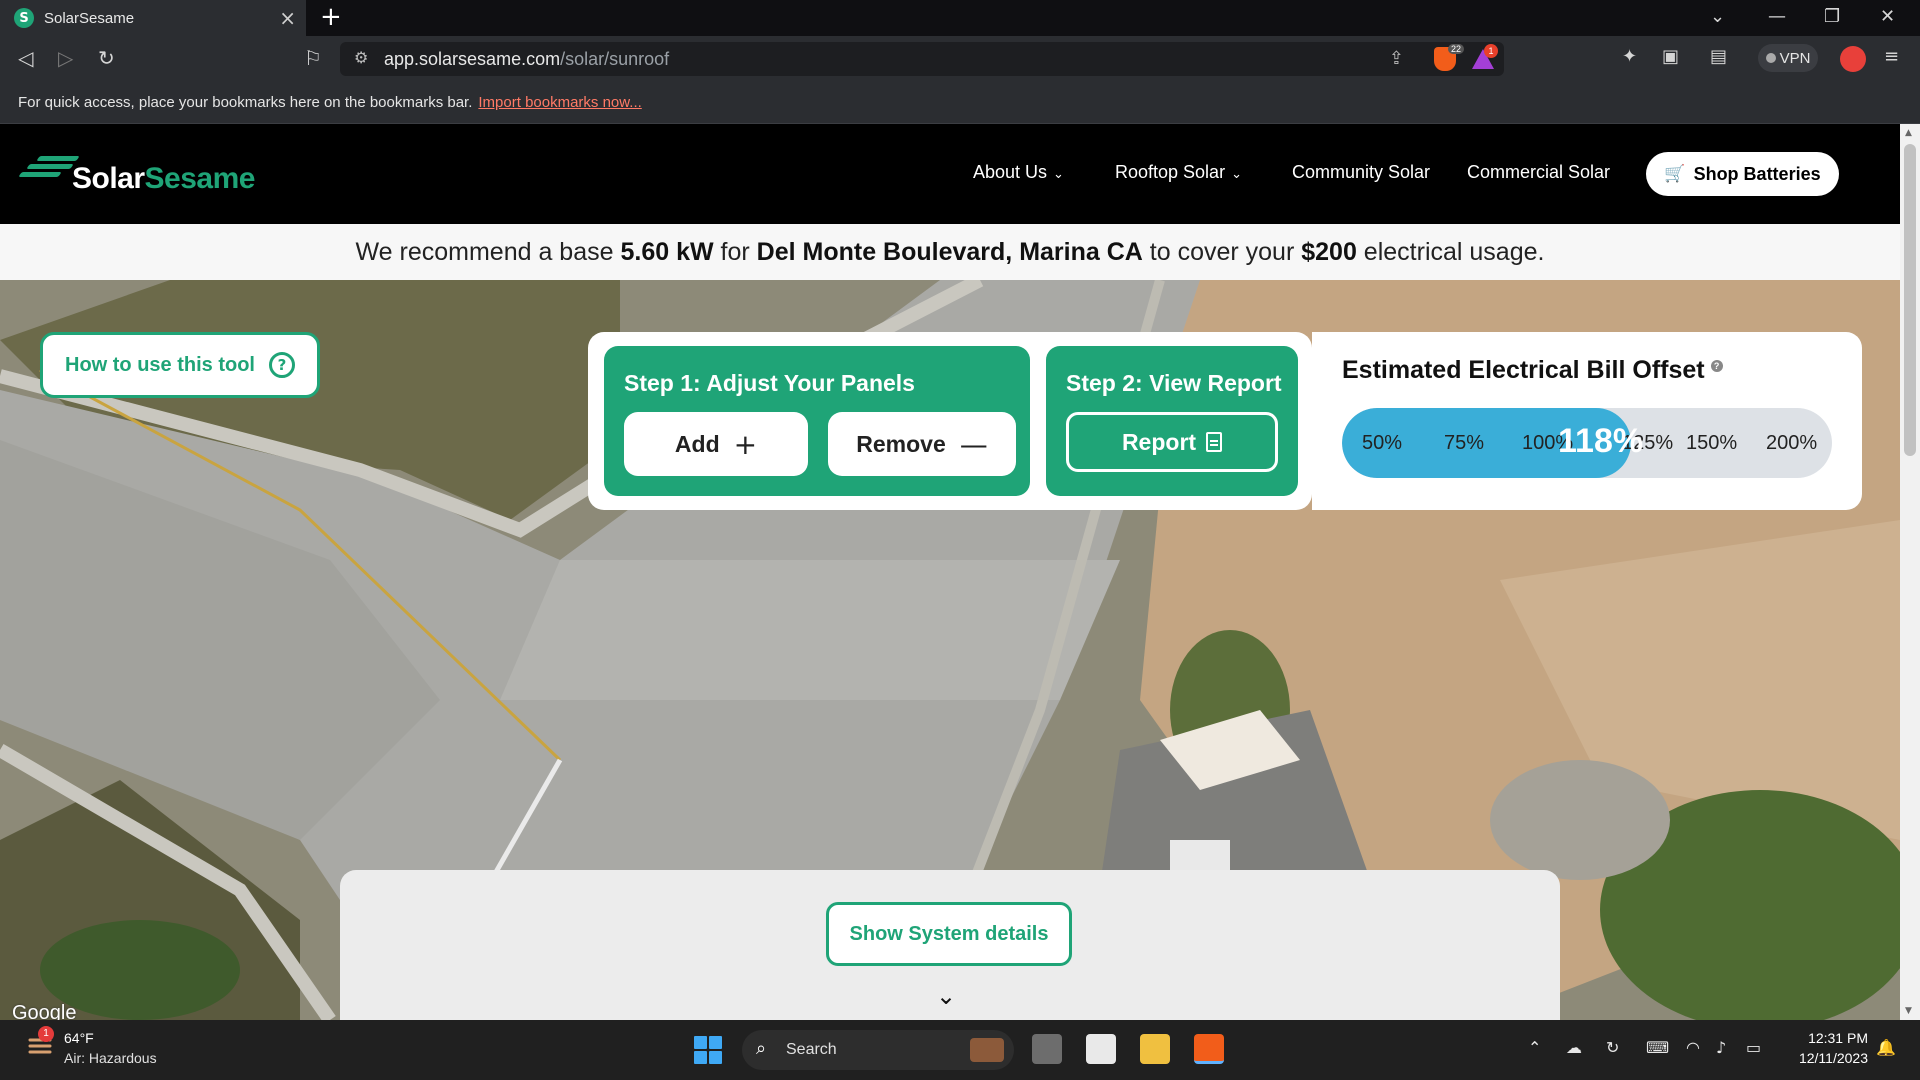 The width and height of the screenshot is (1920, 1080). Describe the element at coordinates (1491, 51) in the screenshot. I see `rewards-count-badge: 1` at that location.